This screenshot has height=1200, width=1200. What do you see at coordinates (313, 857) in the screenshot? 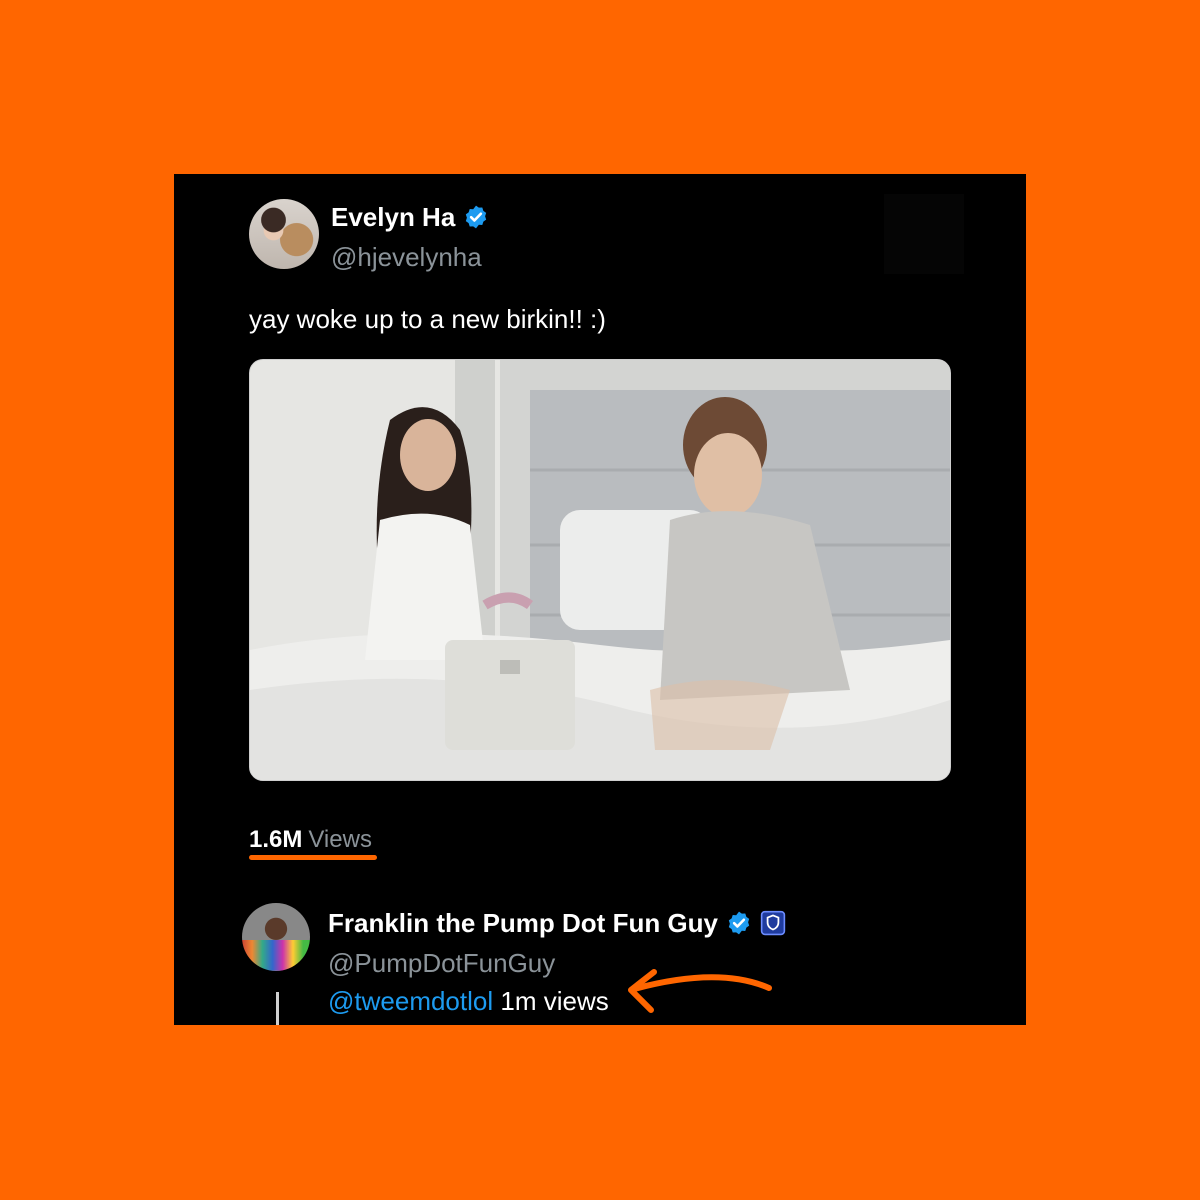
I see `views-highlight-underline` at bounding box center [313, 857].